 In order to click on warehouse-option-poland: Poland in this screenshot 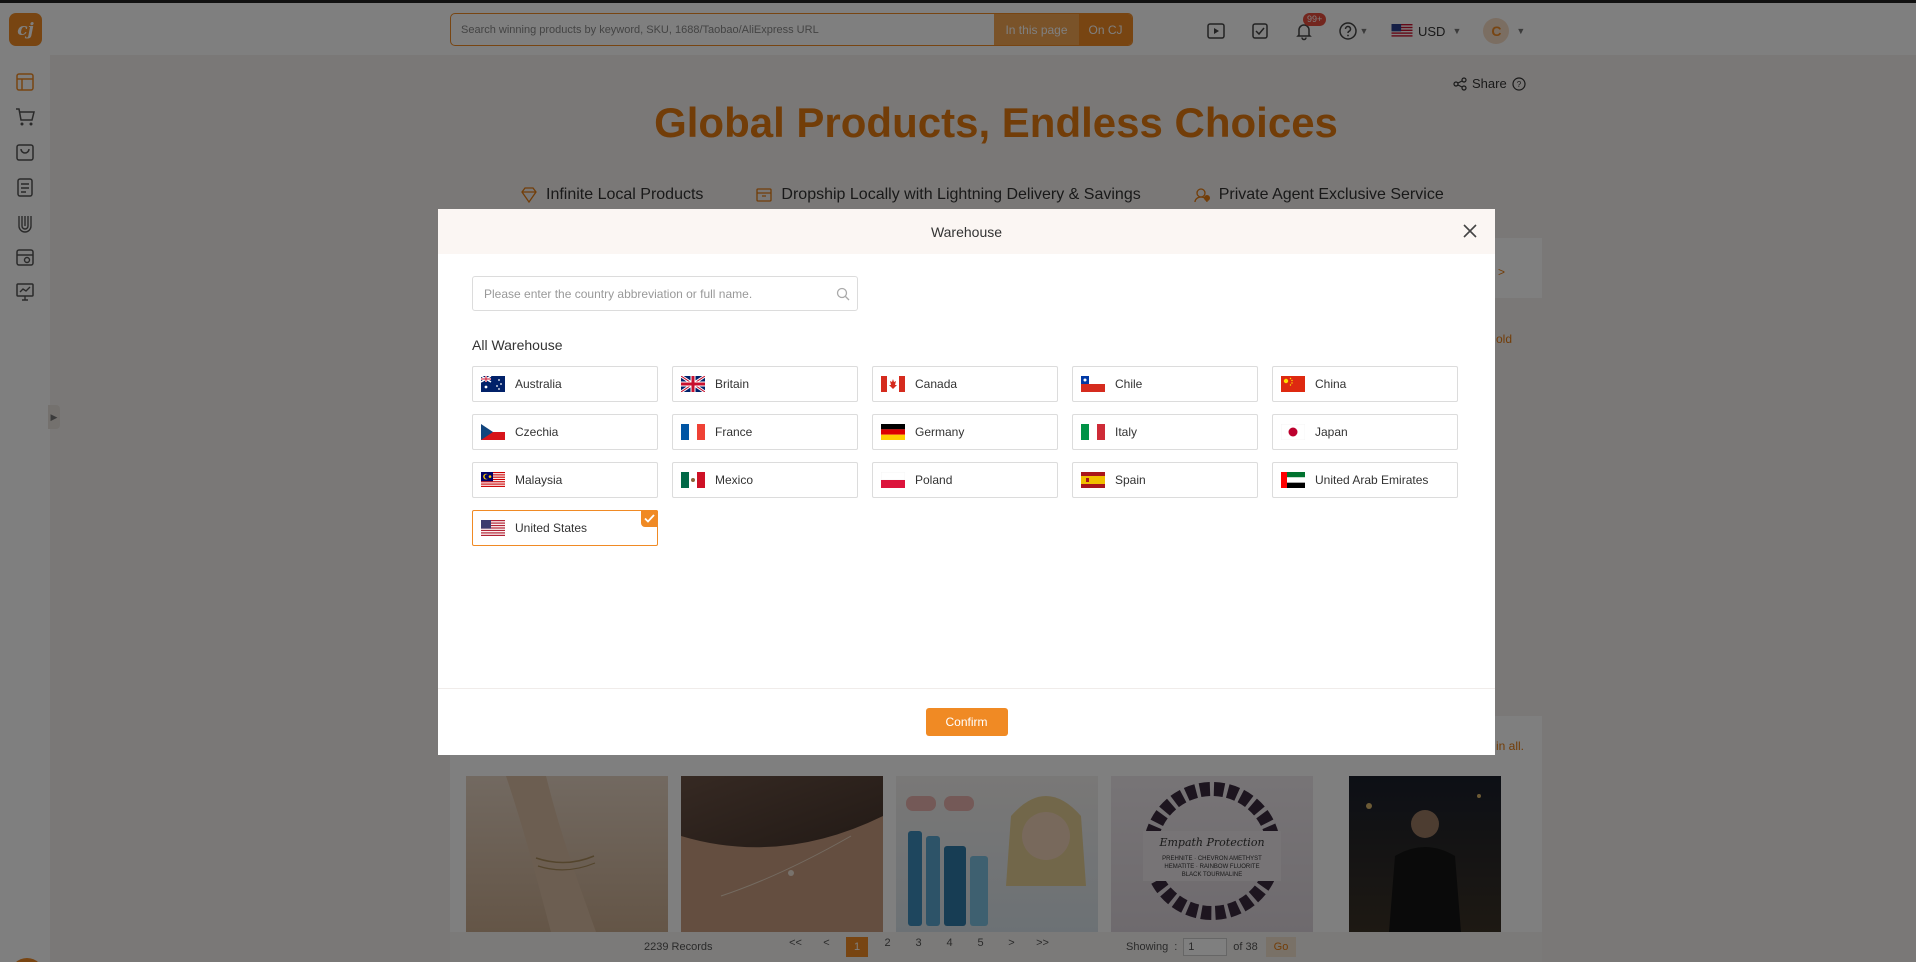, I will do `click(965, 480)`.